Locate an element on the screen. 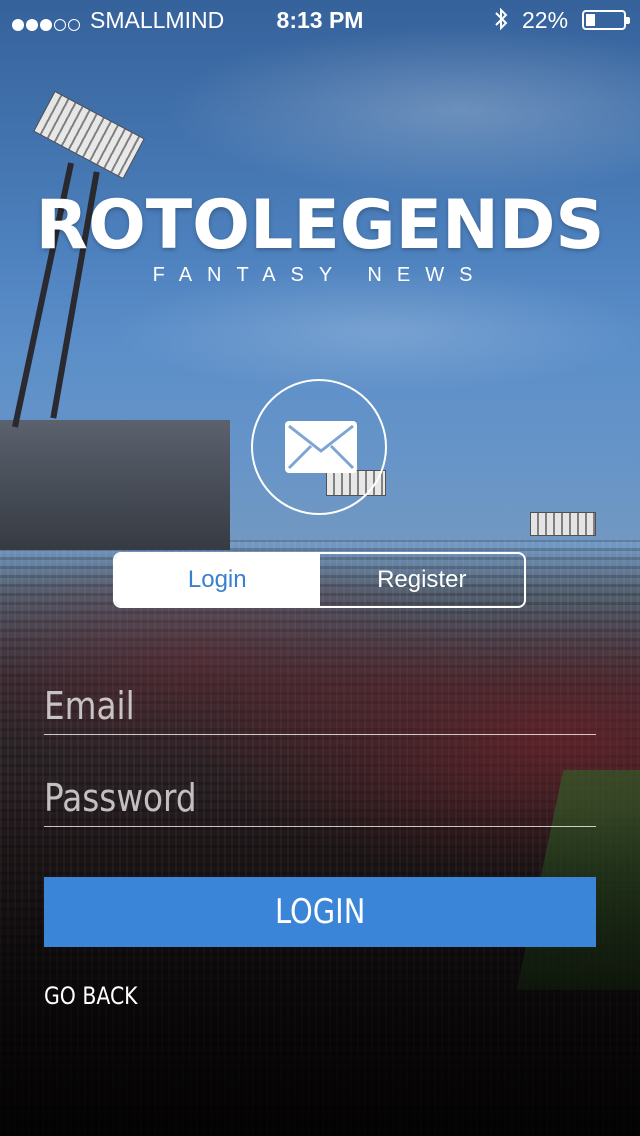  email-field-row is located at coordinates (320, 706).